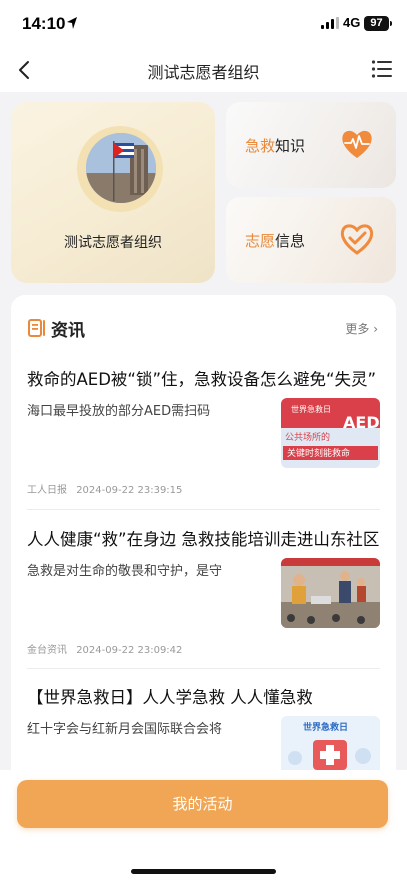 This screenshot has width=407, height=883. I want to click on heartbeat-icon, so click(357, 144).